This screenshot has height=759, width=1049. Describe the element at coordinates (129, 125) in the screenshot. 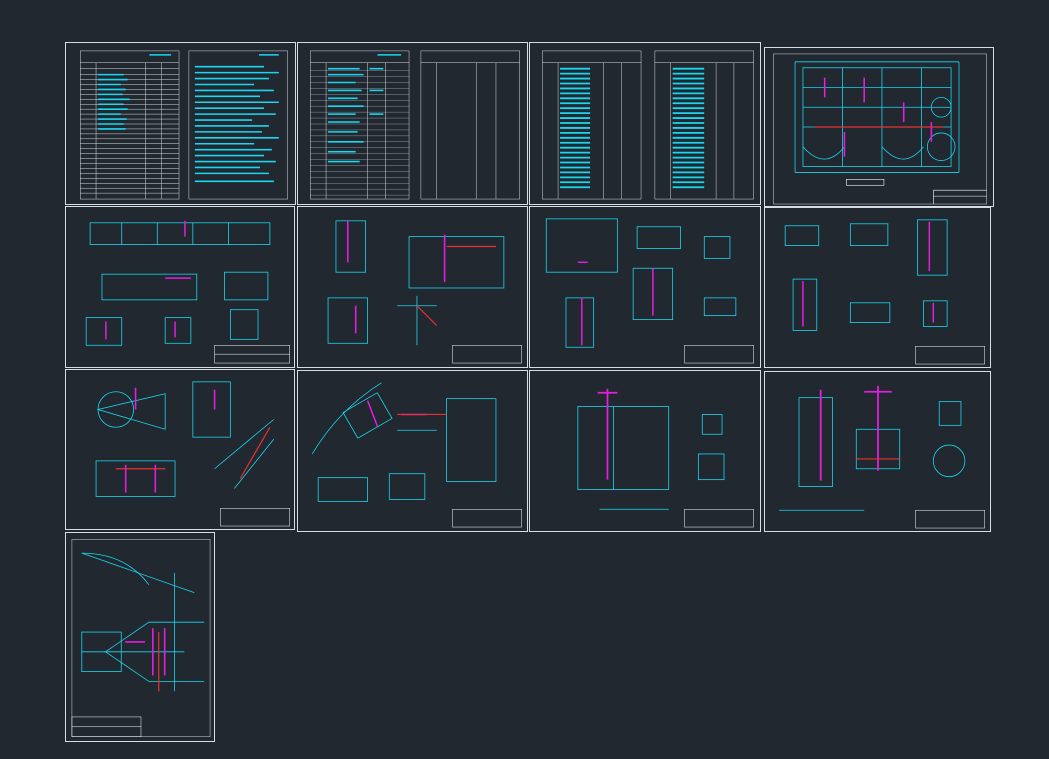

I see `table-left` at that location.